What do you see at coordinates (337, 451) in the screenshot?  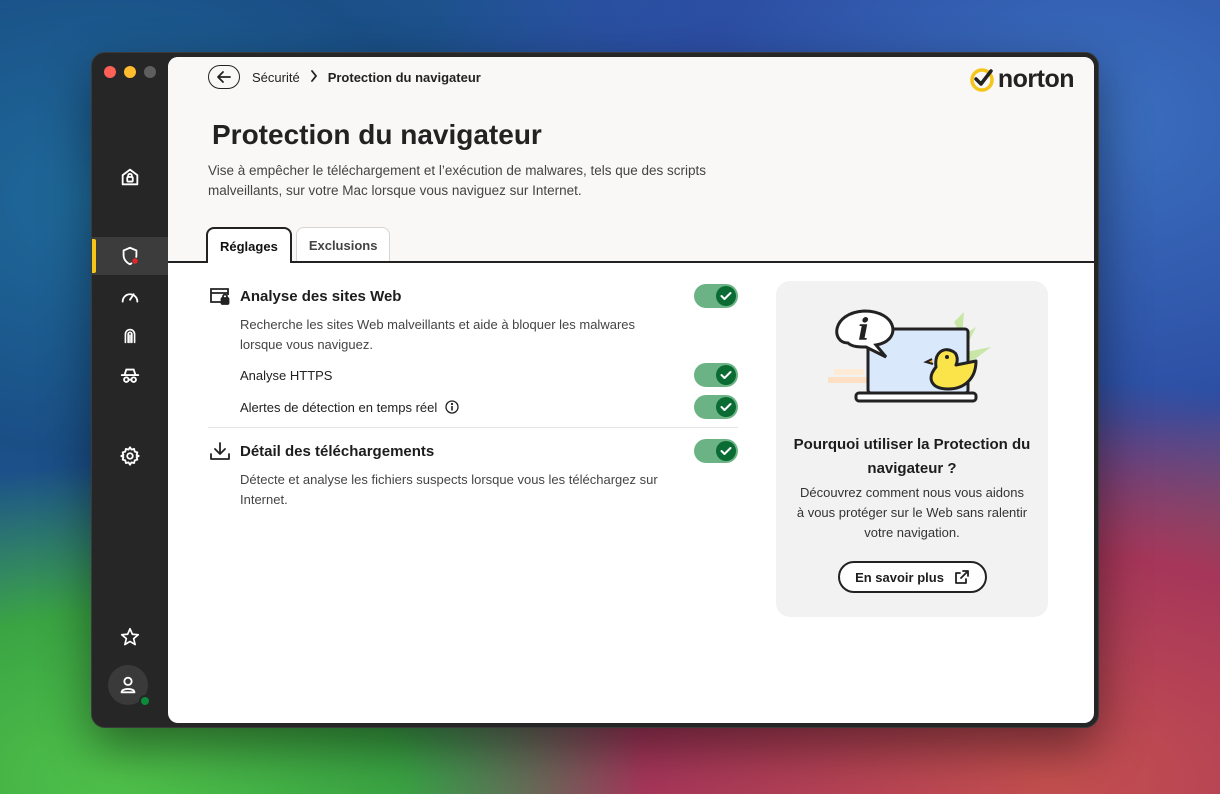 I see `setting-title: Détail des téléchargements` at bounding box center [337, 451].